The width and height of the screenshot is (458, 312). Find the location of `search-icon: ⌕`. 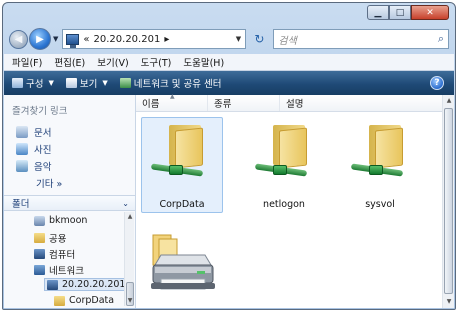

search-icon: ⌕ is located at coordinates (441, 39).